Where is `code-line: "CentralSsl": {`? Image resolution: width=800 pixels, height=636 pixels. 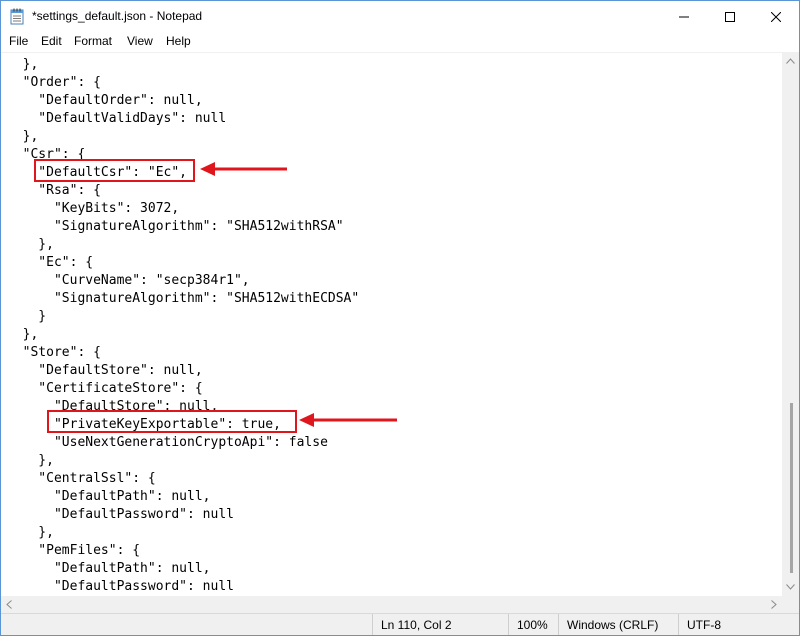
code-line: "CentralSsl": { is located at coordinates (81, 478).